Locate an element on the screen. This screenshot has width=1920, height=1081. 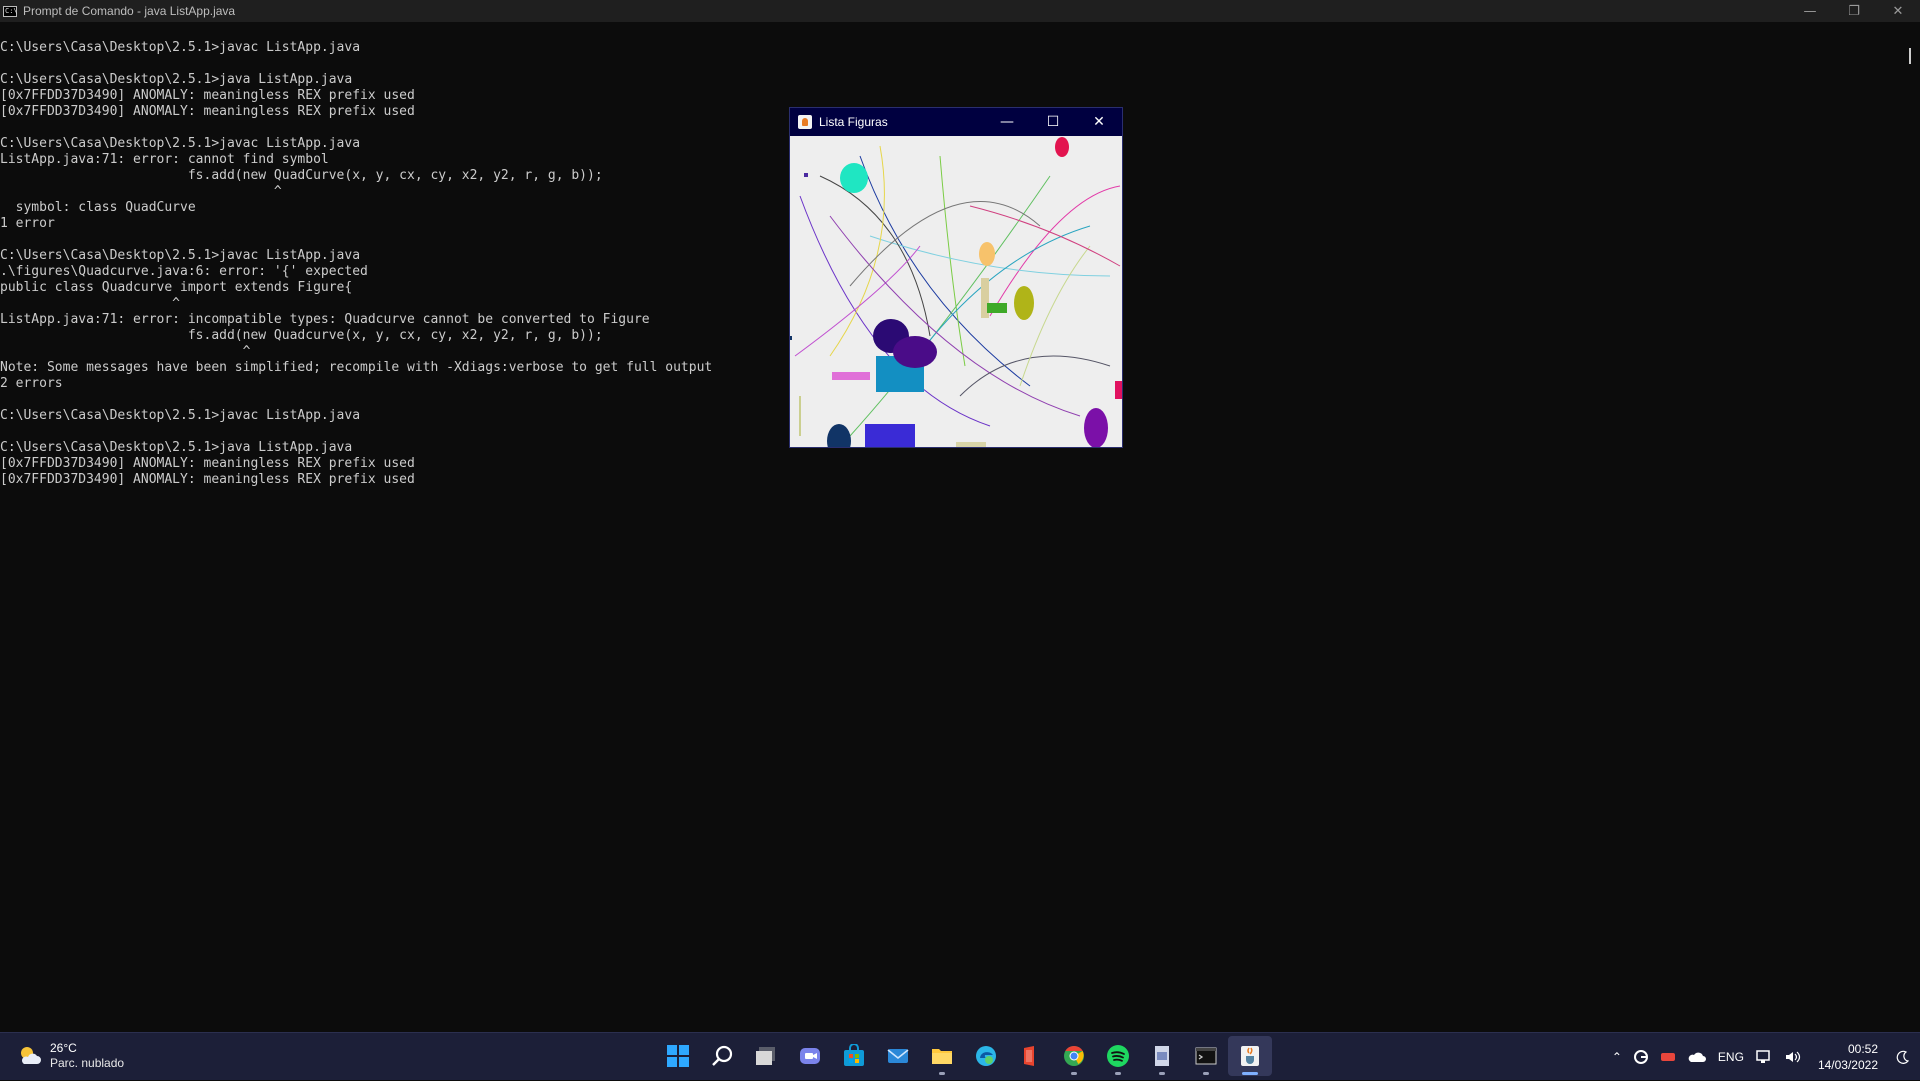
gpu-app-icon is located at coordinates (1668, 1057).